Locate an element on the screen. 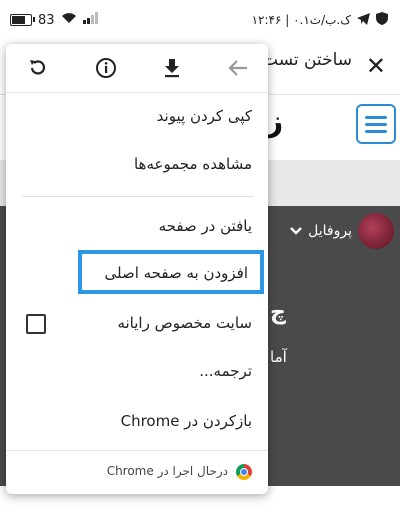 Image resolution: width=400 pixels, height=530 pixels. menu-desktop-site: سایت مخصوص رایانه is located at coordinates (184, 323).